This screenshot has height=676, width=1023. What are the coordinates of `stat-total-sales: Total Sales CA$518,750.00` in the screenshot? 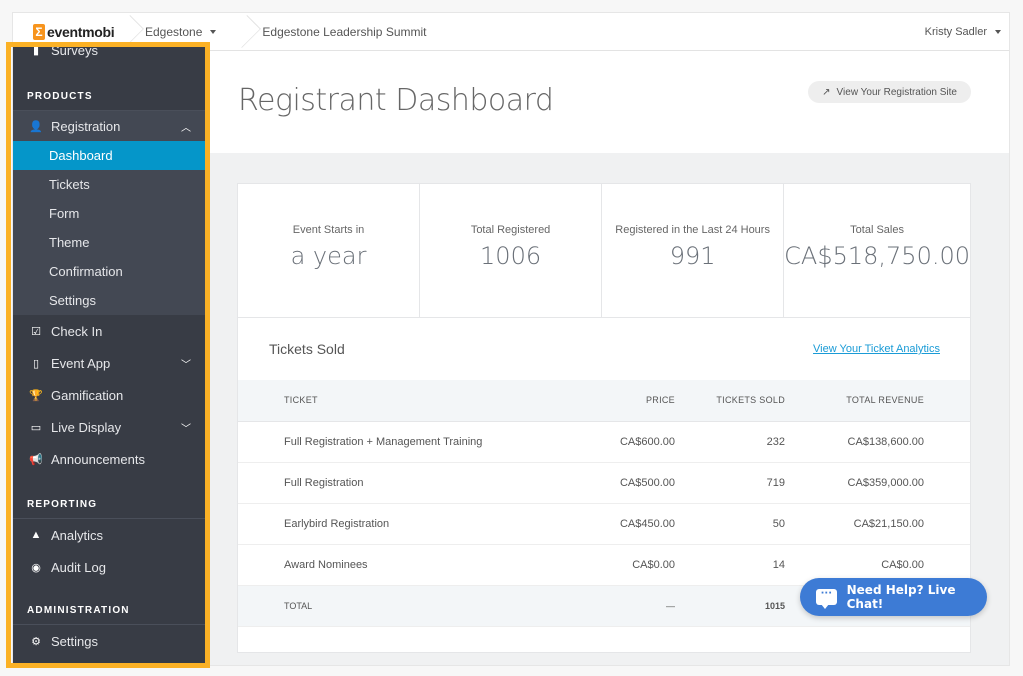 It's located at (877, 250).